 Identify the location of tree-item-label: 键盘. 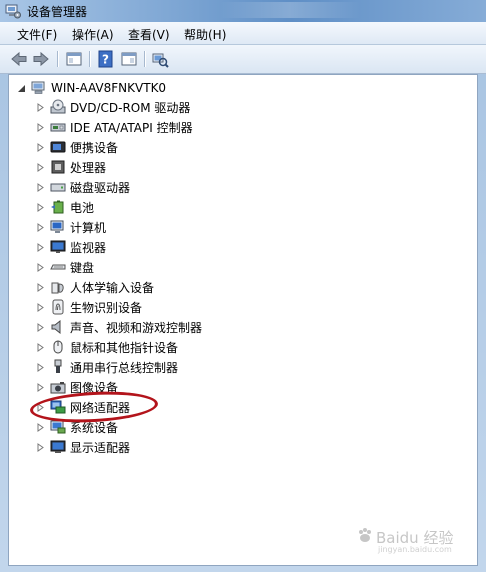
(82, 267).